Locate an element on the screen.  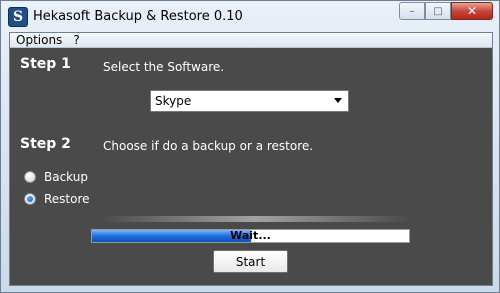
backup-option: Backup is located at coordinates (56, 177).